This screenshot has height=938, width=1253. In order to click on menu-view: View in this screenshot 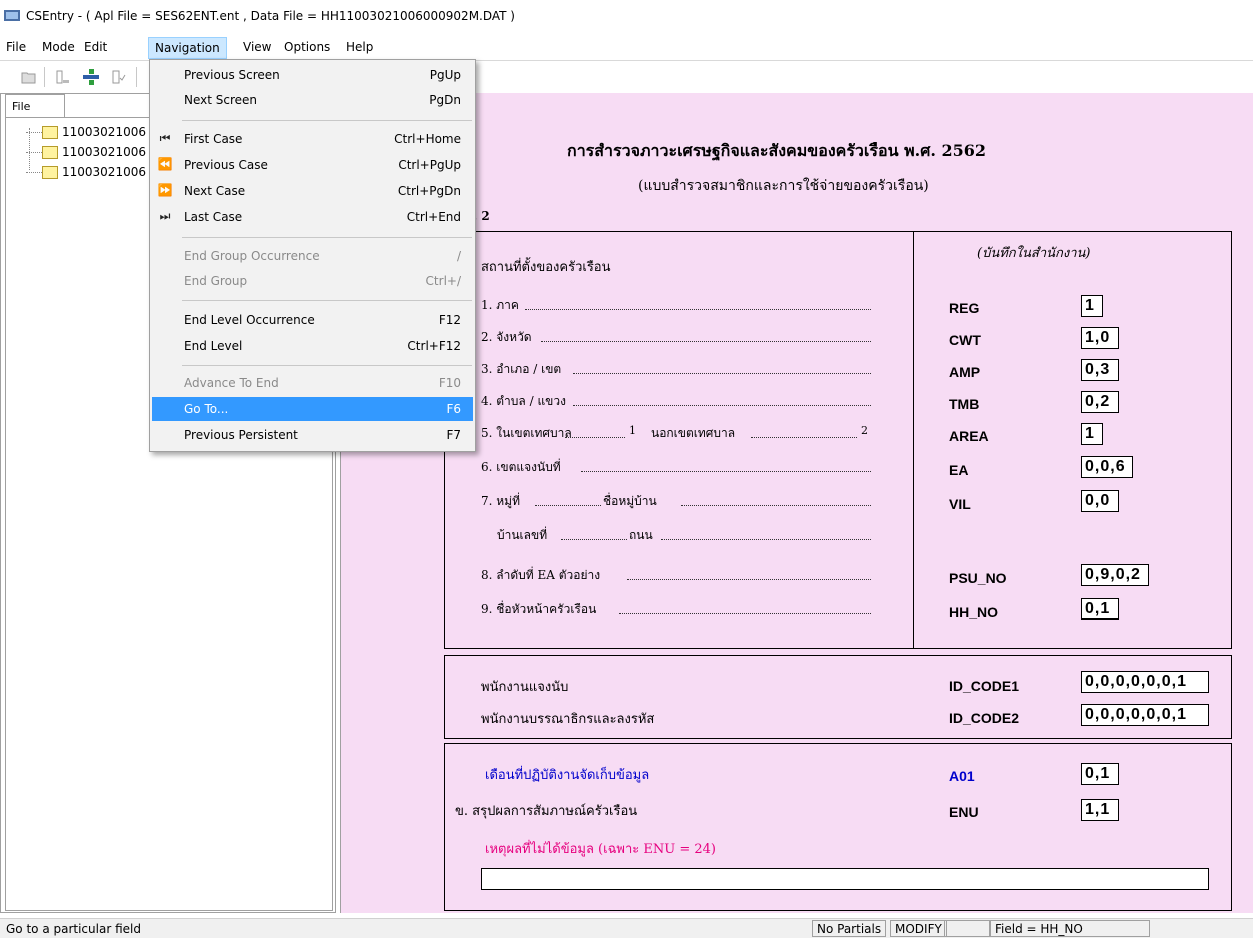, I will do `click(257, 48)`.